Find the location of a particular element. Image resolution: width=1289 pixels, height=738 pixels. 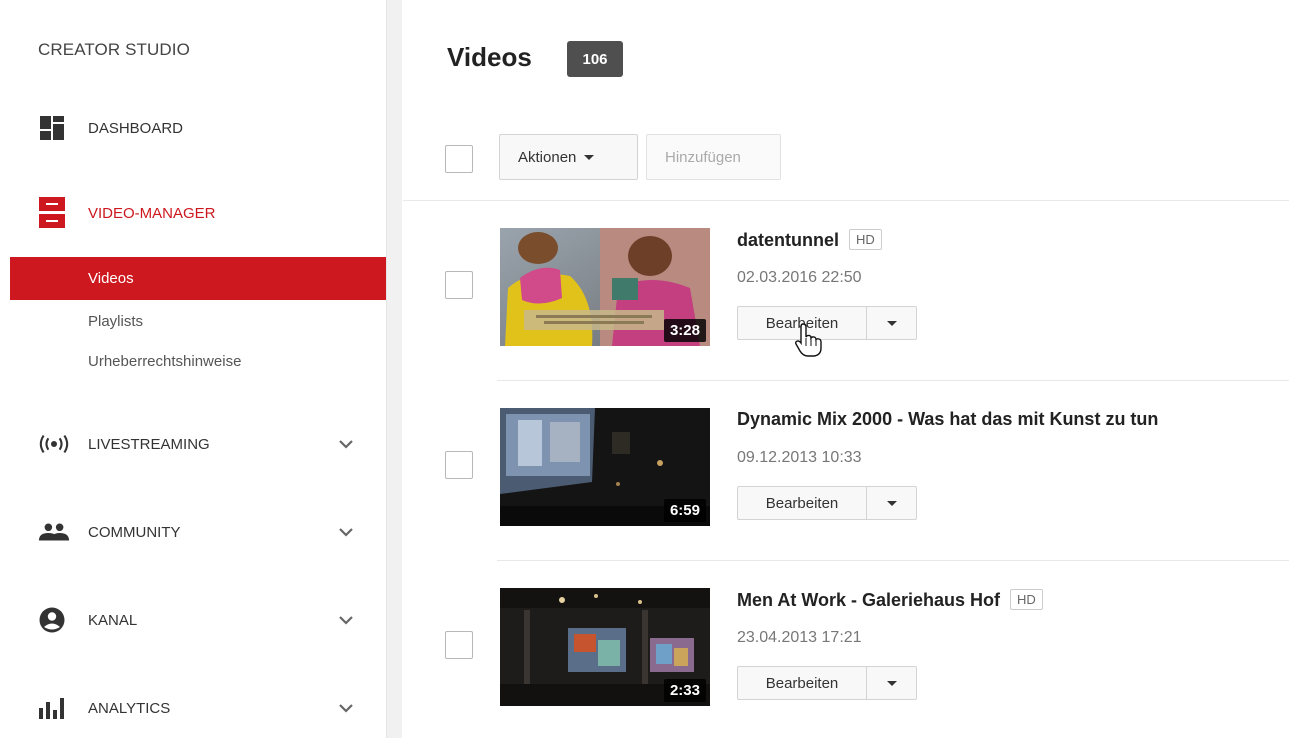

add-label: Hinzufügen is located at coordinates (703, 157).